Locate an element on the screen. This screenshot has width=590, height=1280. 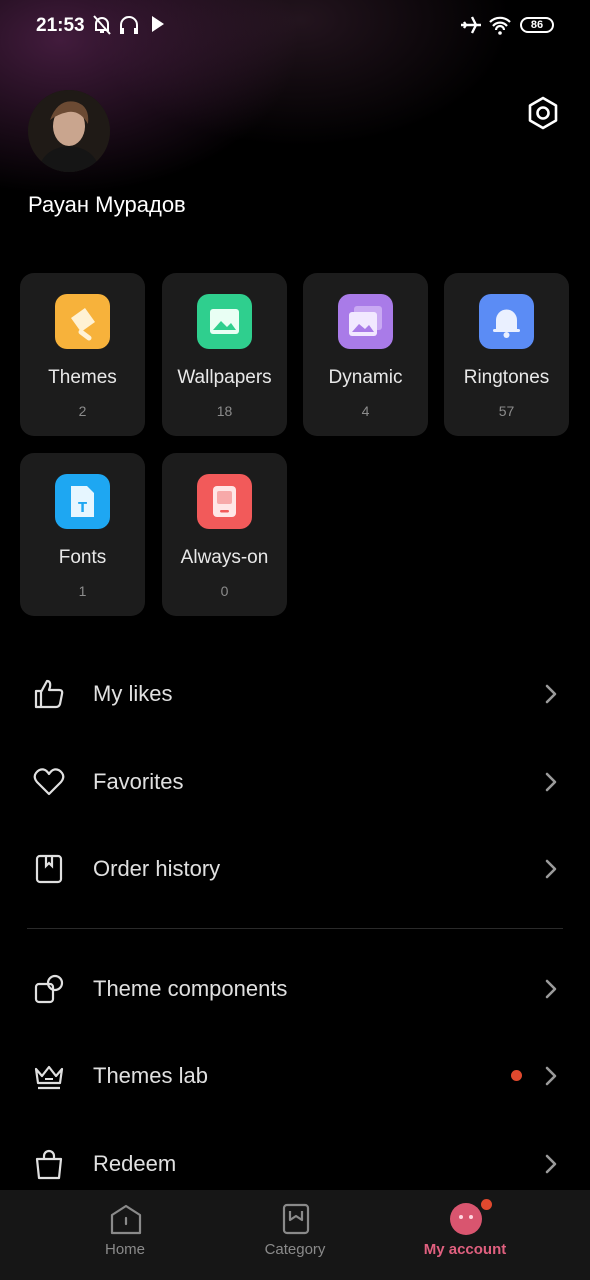
image-icon is located at coordinates (224, 321).